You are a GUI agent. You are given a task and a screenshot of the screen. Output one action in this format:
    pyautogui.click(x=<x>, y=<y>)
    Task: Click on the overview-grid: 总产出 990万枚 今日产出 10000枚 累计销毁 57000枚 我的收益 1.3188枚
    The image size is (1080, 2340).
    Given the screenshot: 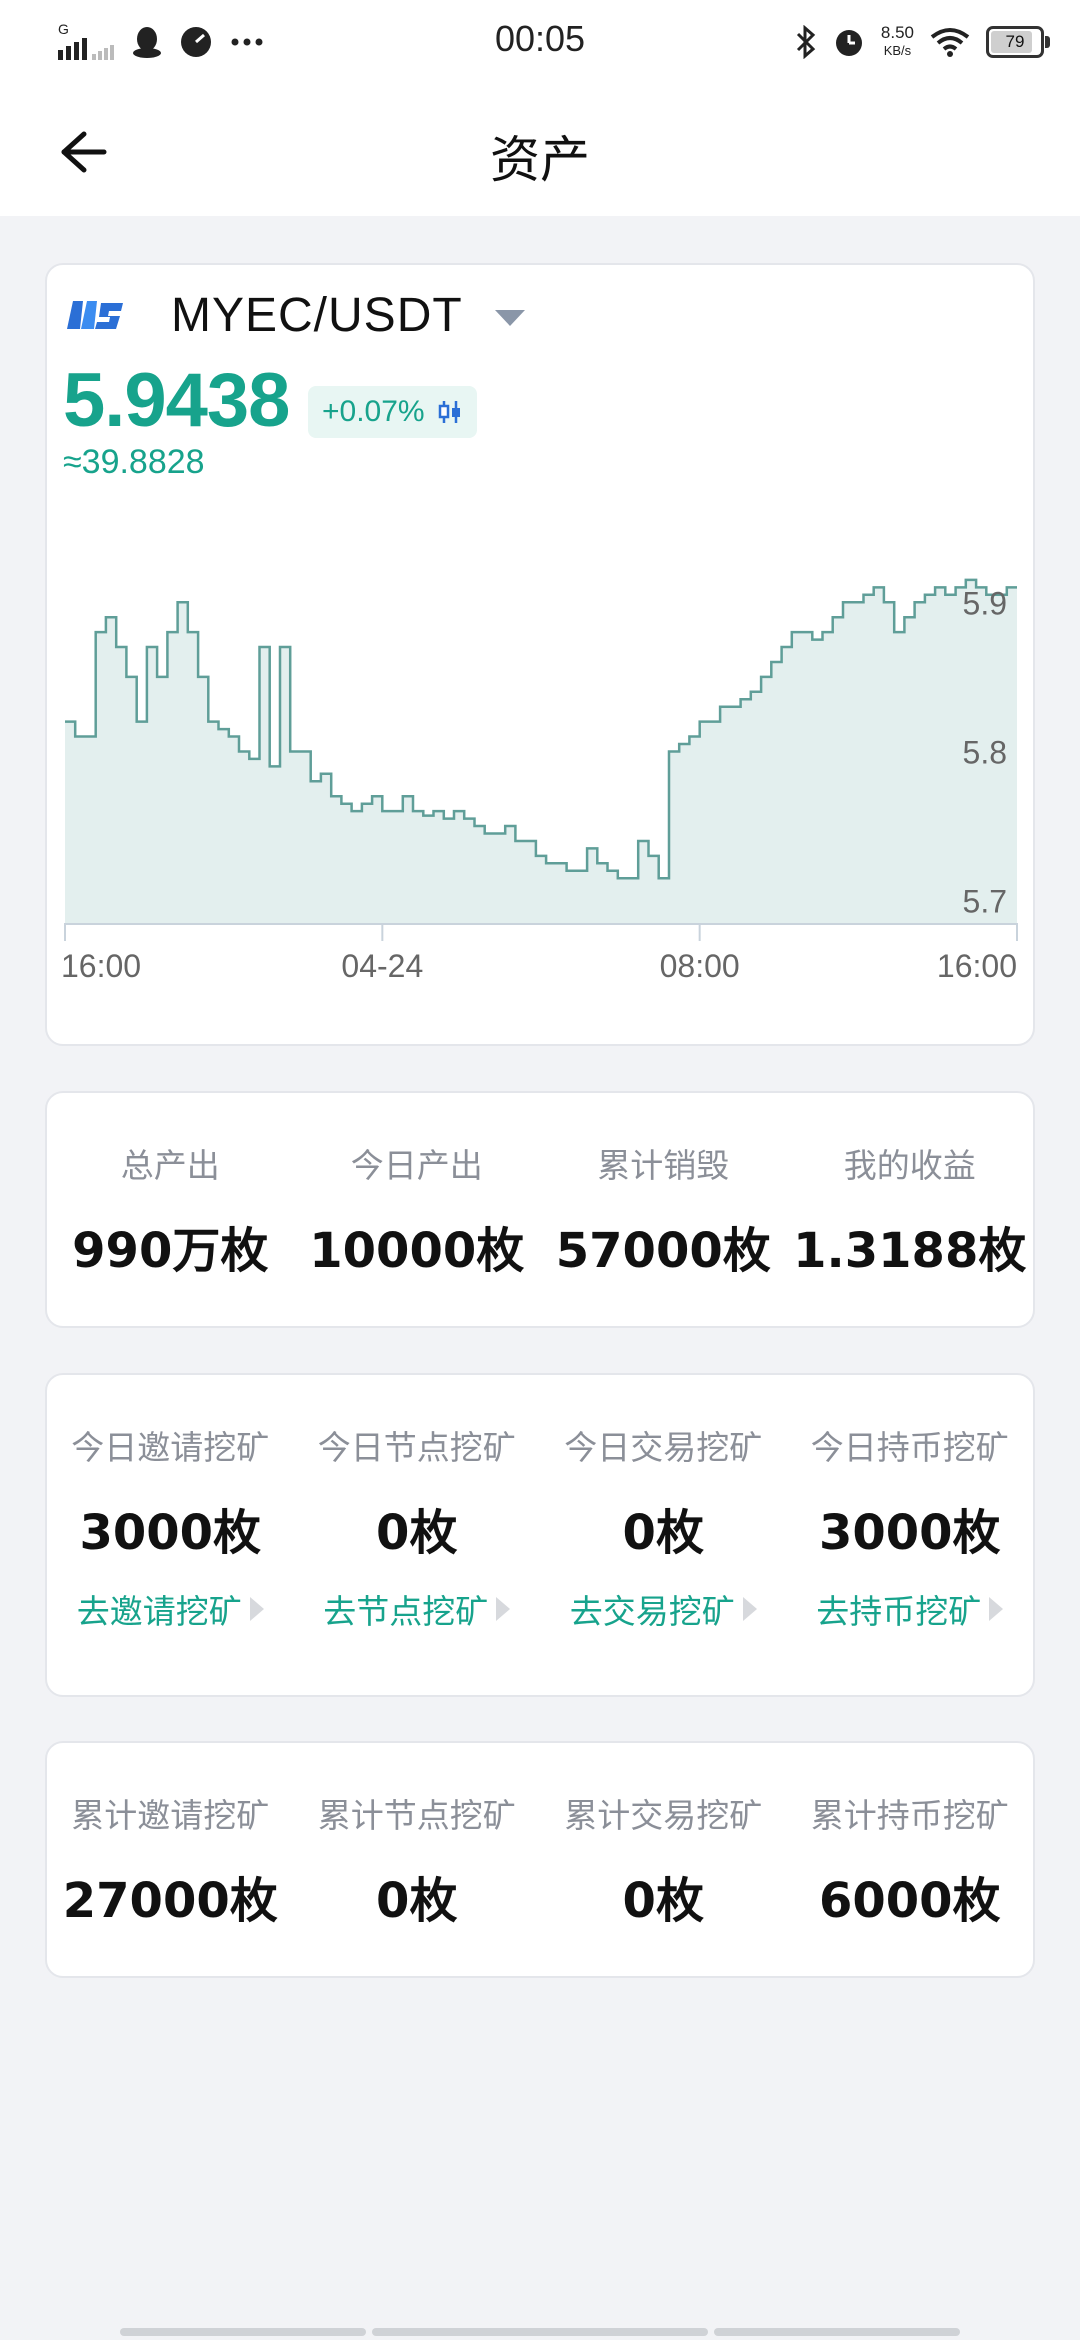 What is the action you would take?
    pyautogui.click(x=540, y=1187)
    